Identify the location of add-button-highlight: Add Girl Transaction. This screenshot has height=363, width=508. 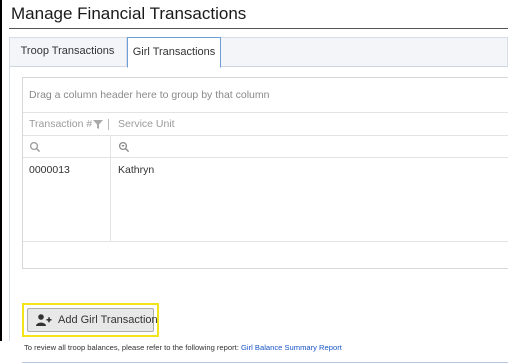
(90, 320).